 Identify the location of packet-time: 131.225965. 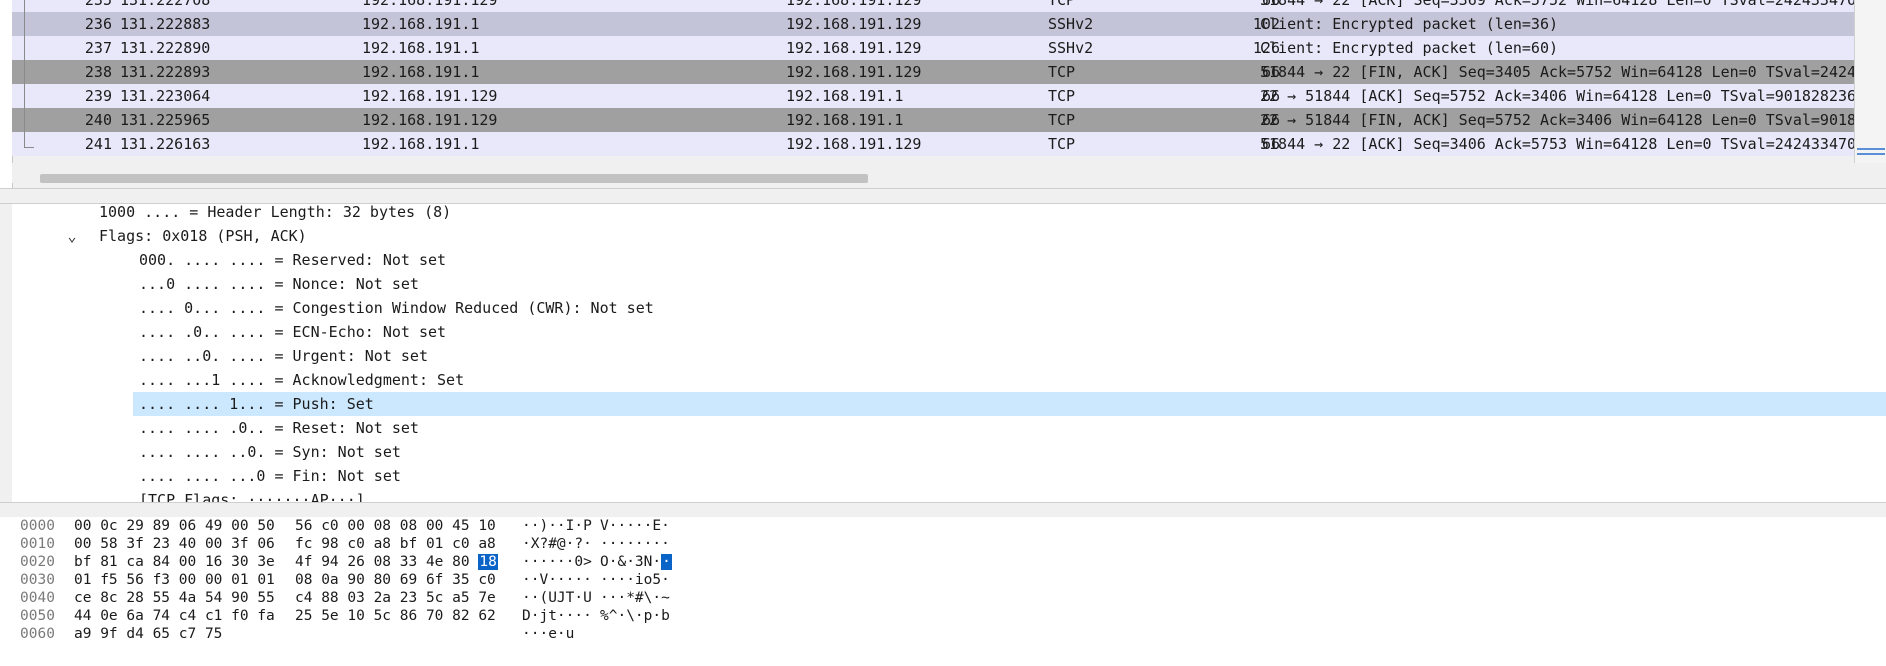
(165, 120).